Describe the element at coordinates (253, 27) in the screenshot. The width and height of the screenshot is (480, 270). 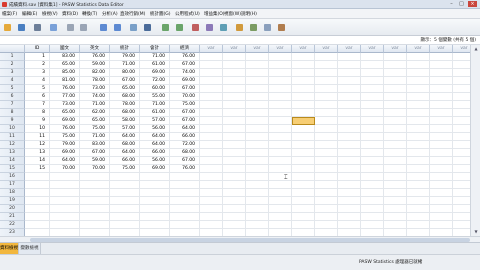
I see `use-sets-icon` at that location.